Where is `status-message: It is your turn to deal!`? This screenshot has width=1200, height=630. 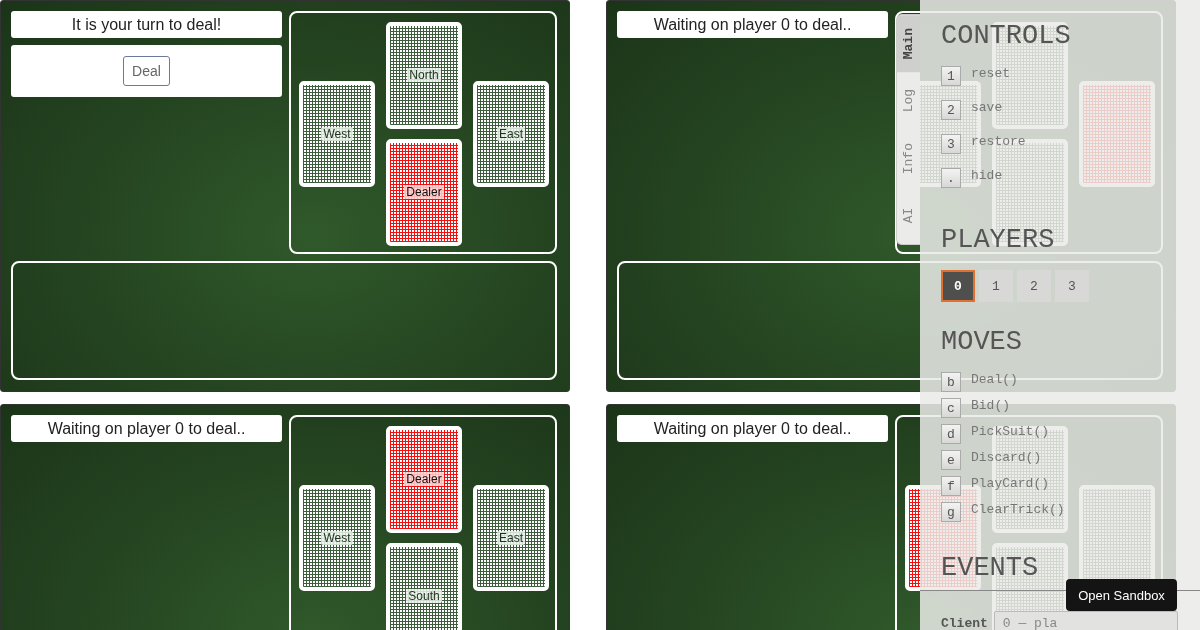 status-message: It is your turn to deal! is located at coordinates (146, 24).